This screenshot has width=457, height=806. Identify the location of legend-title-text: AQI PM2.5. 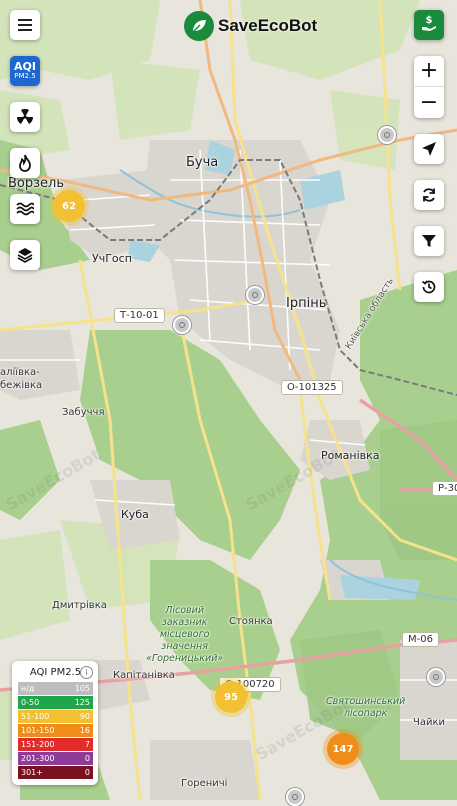
(55, 672).